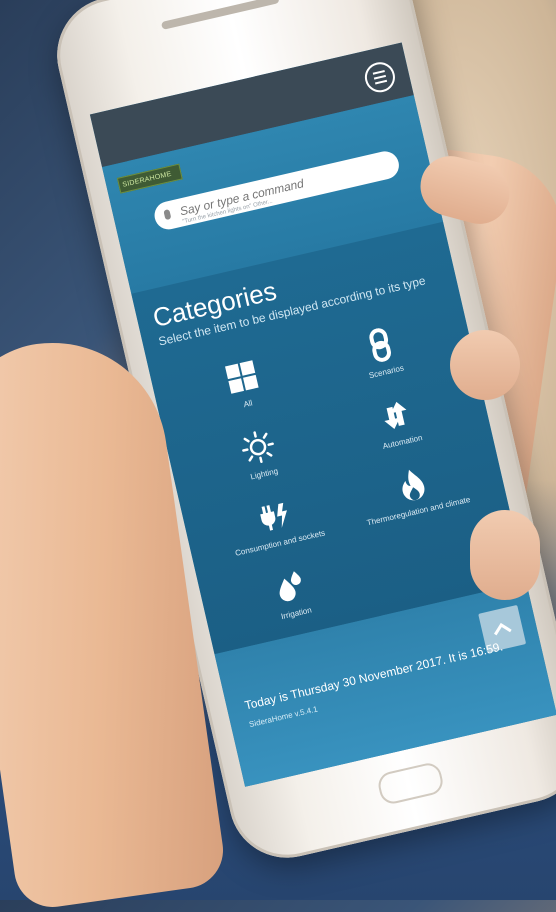  What do you see at coordinates (274, 517) in the screenshot?
I see `plug-lightning-icon` at bounding box center [274, 517].